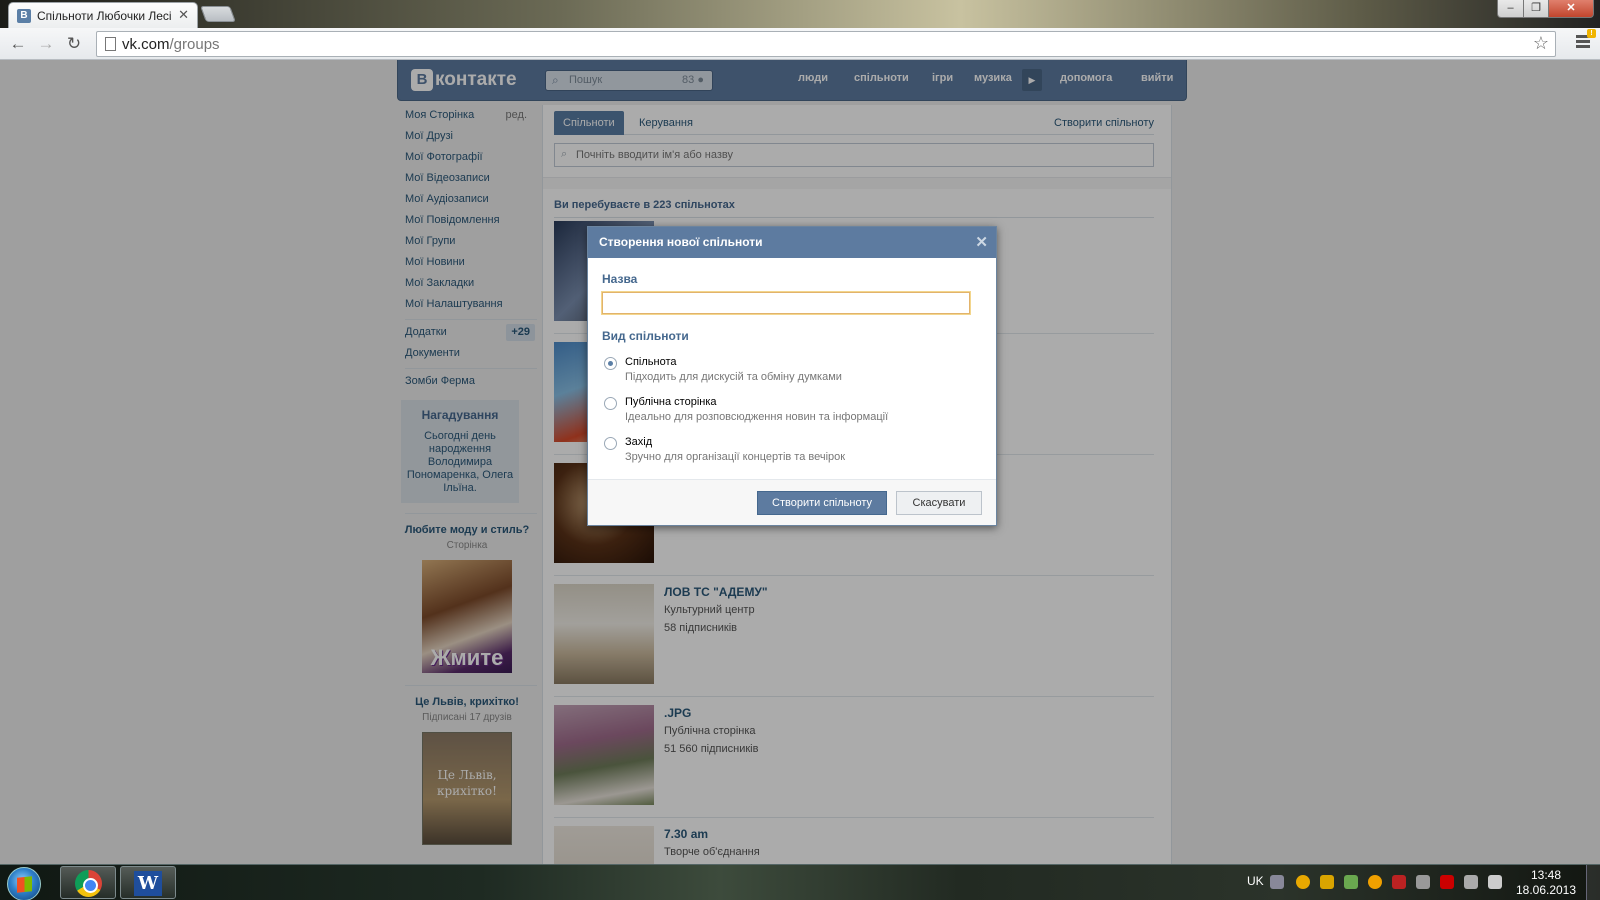  Describe the element at coordinates (620, 279) in the screenshot. I see `name-label: Назва` at that location.